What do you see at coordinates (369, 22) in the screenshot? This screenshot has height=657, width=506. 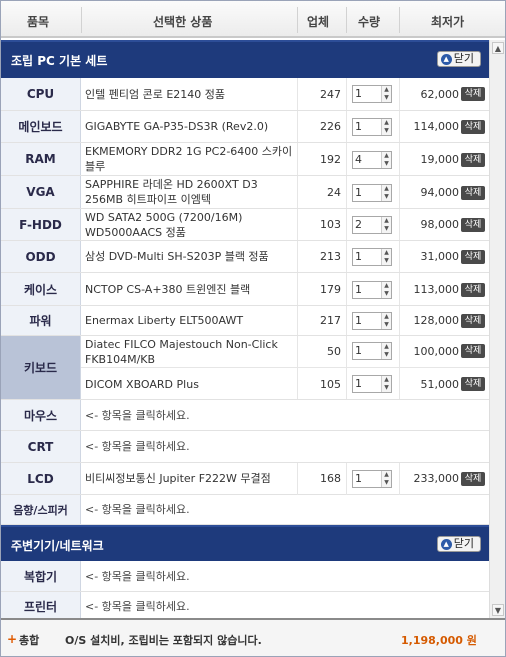 I see `header-qty: 수량` at bounding box center [369, 22].